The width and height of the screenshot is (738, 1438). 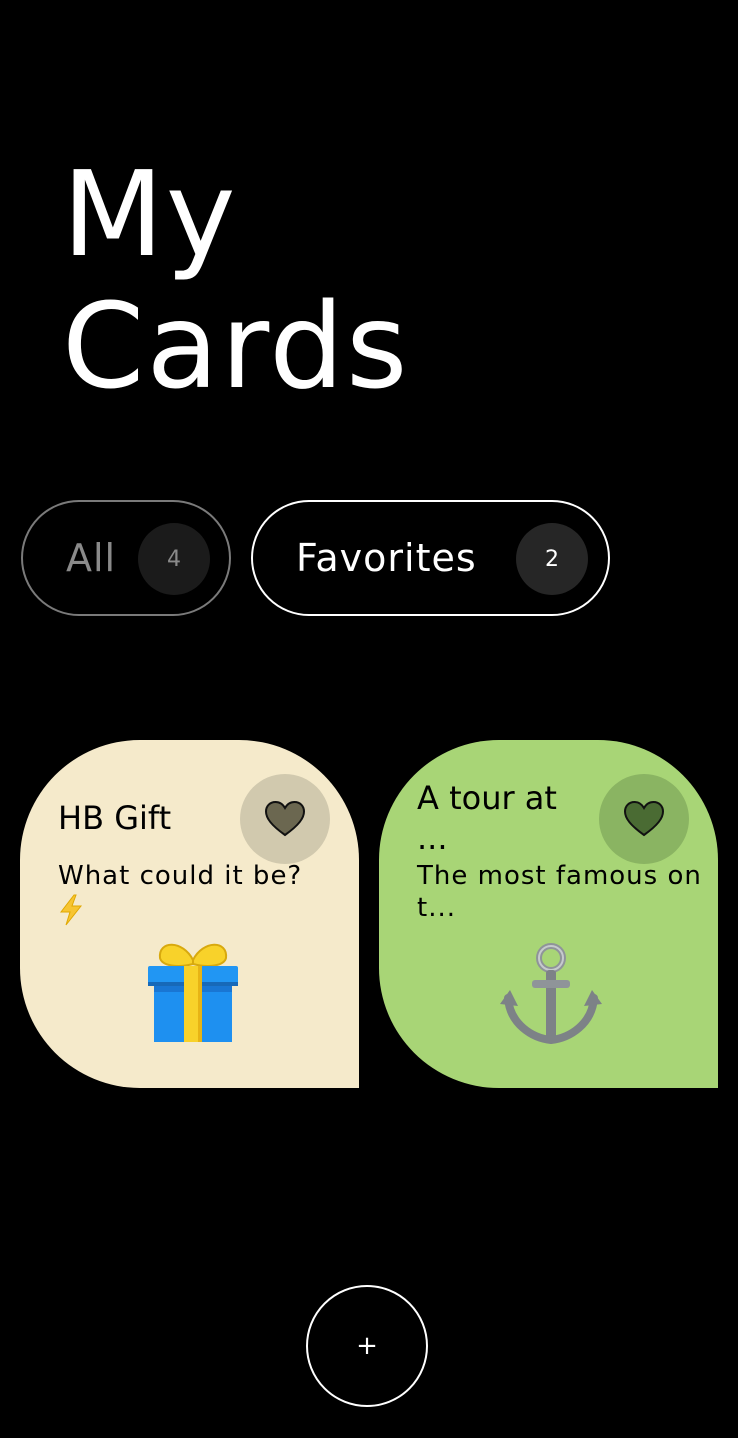 What do you see at coordinates (71, 910) in the screenshot?
I see `lightning-icon` at bounding box center [71, 910].